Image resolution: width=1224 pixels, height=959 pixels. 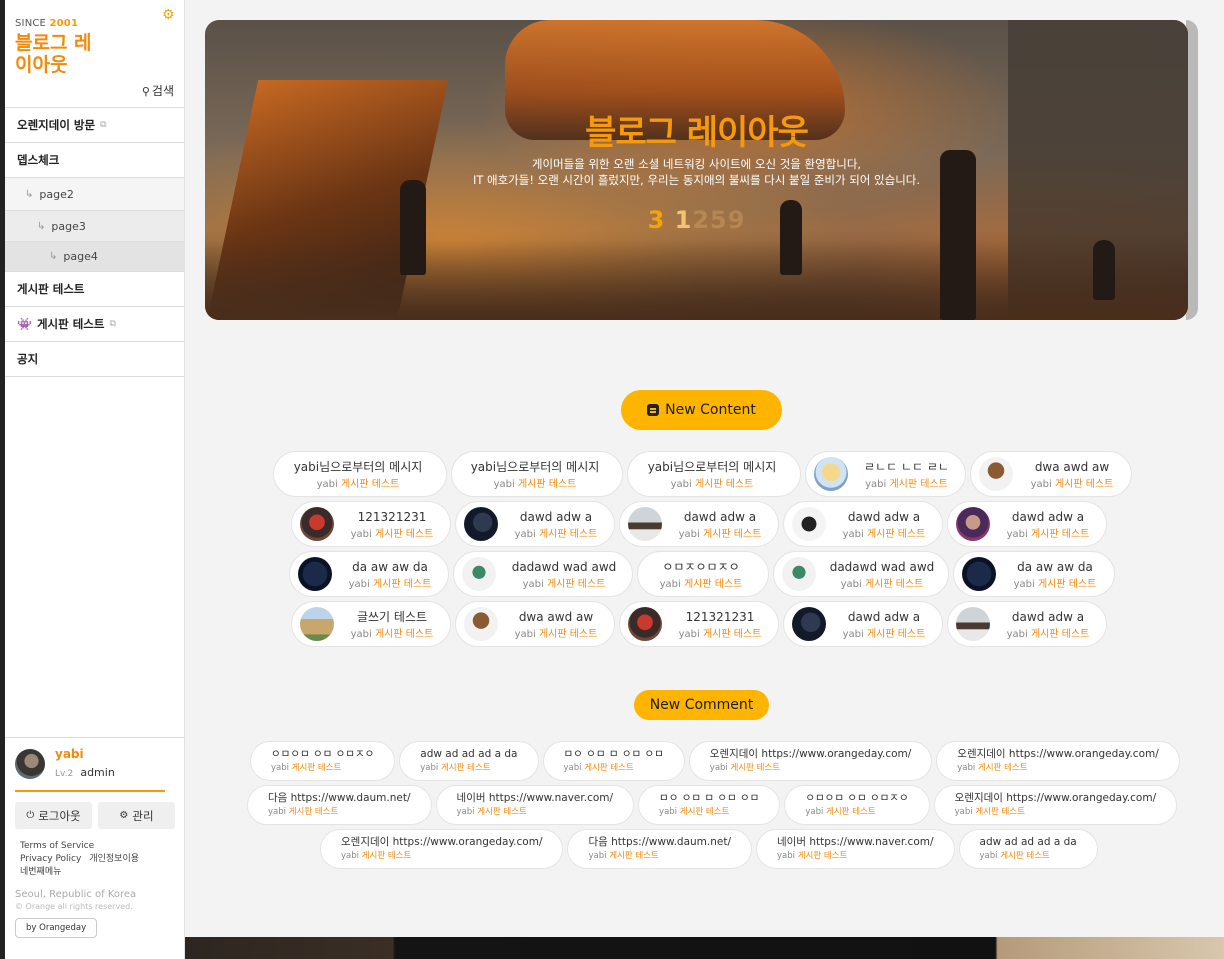 What do you see at coordinates (114, 859) in the screenshot?
I see `privacy-usage-link: 개인정보이용` at bounding box center [114, 859].